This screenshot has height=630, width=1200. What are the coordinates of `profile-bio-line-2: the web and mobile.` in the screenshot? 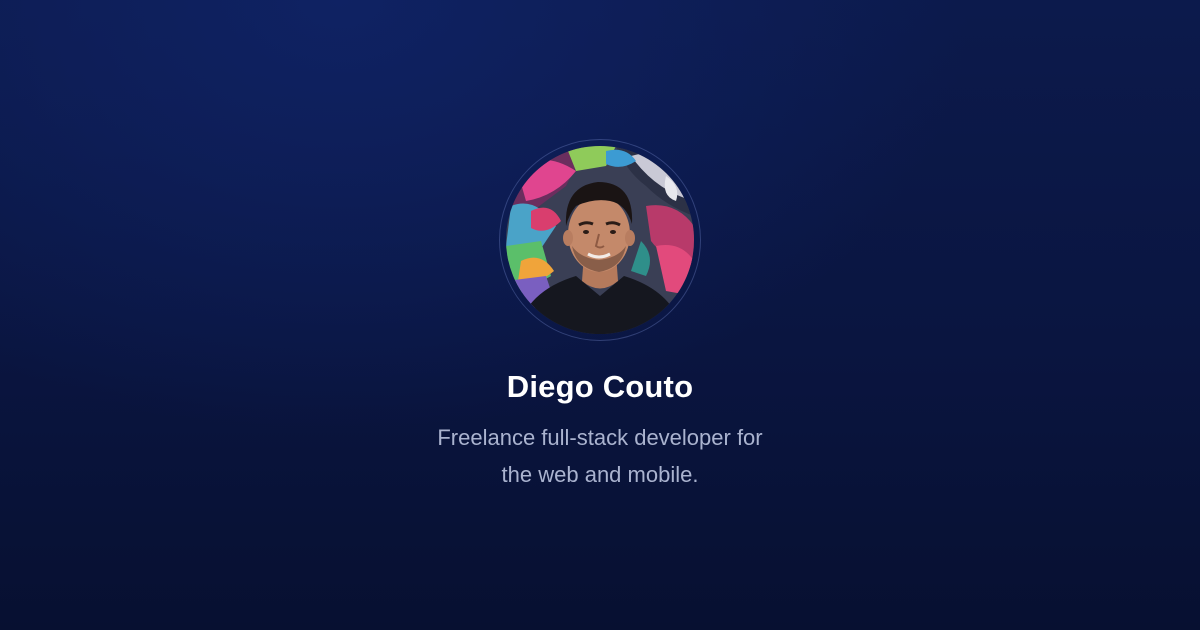 It's located at (600, 474).